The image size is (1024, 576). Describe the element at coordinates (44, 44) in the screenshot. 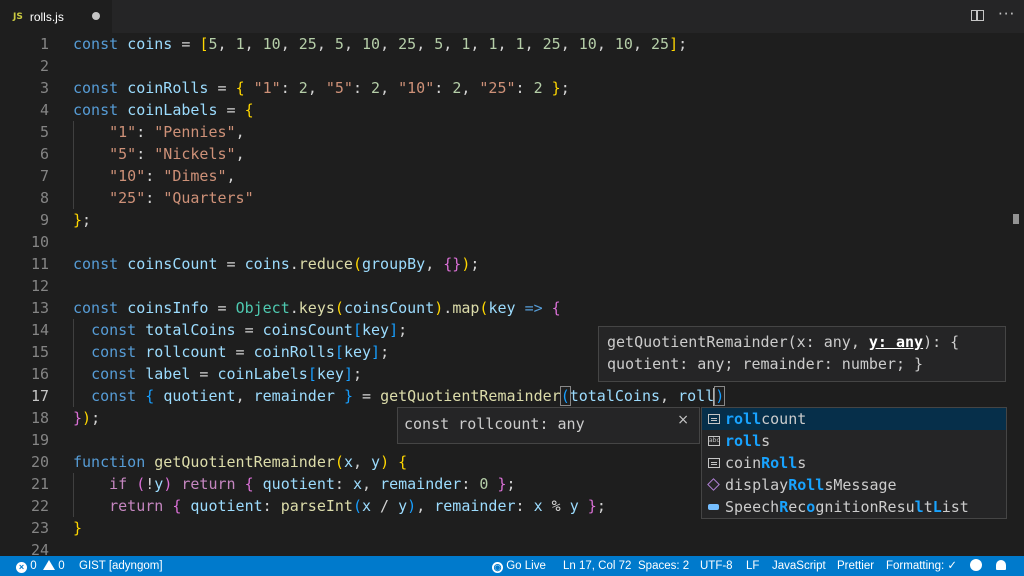

I see `line-number: 1` at that location.